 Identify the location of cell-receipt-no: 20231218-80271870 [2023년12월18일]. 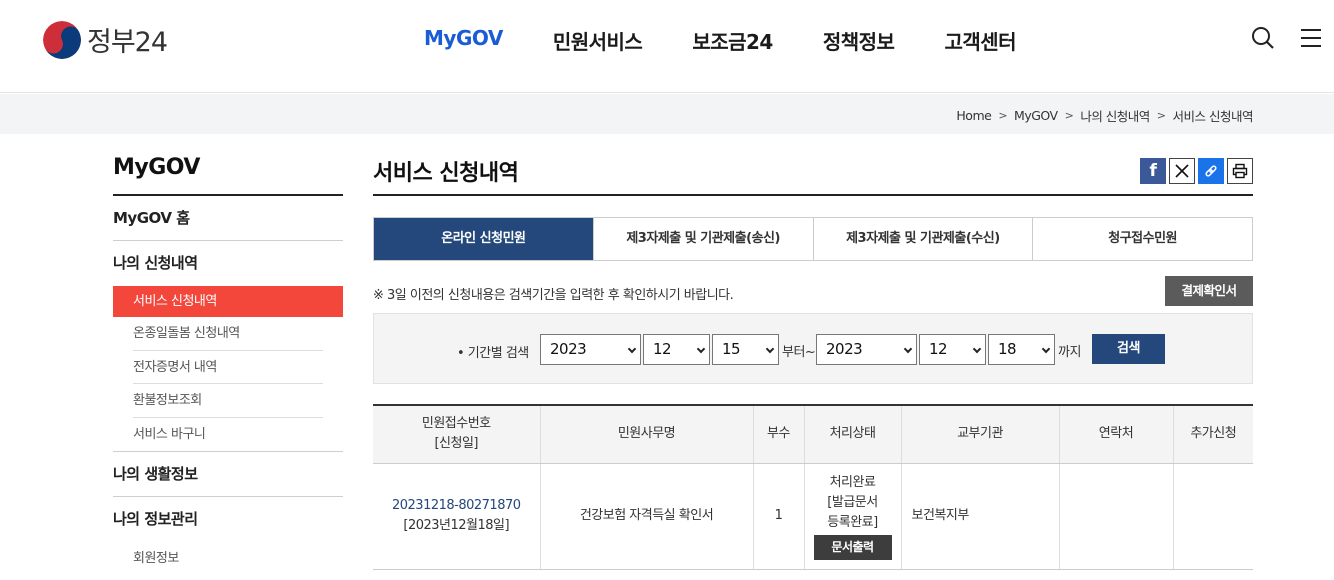
(457, 516).